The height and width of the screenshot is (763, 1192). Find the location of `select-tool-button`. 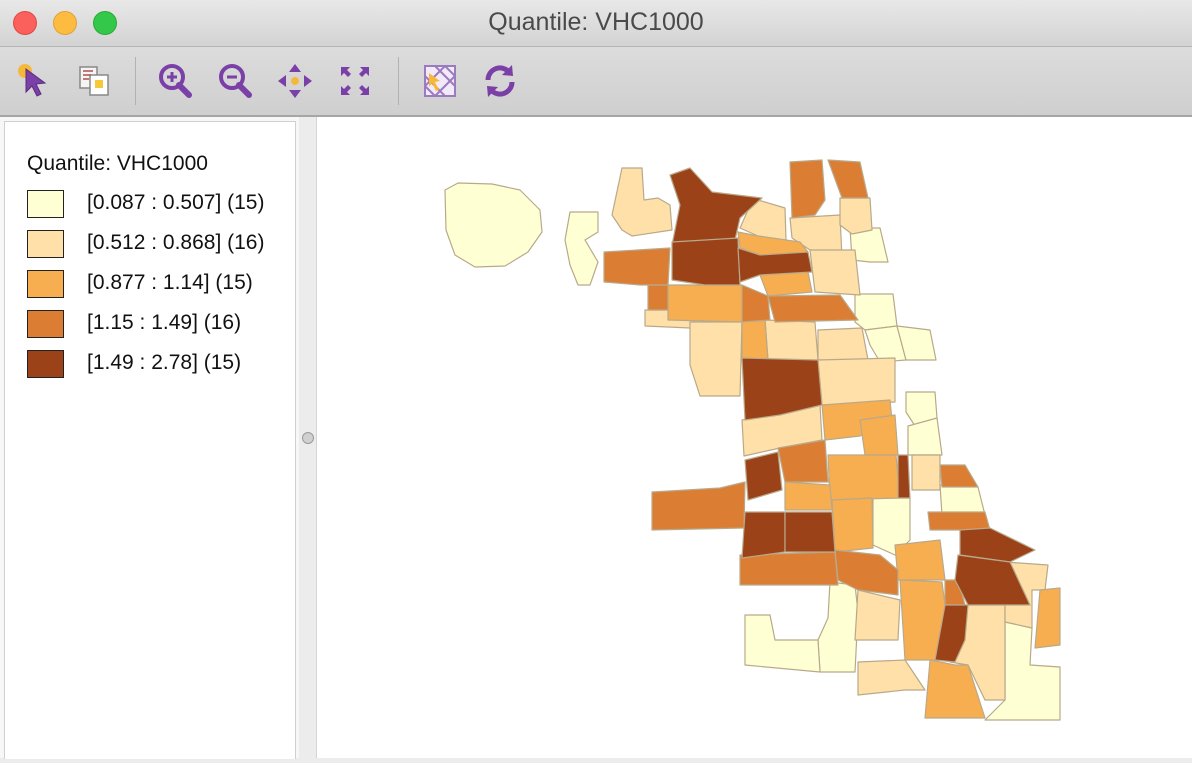

select-tool-button is located at coordinates (34, 81).